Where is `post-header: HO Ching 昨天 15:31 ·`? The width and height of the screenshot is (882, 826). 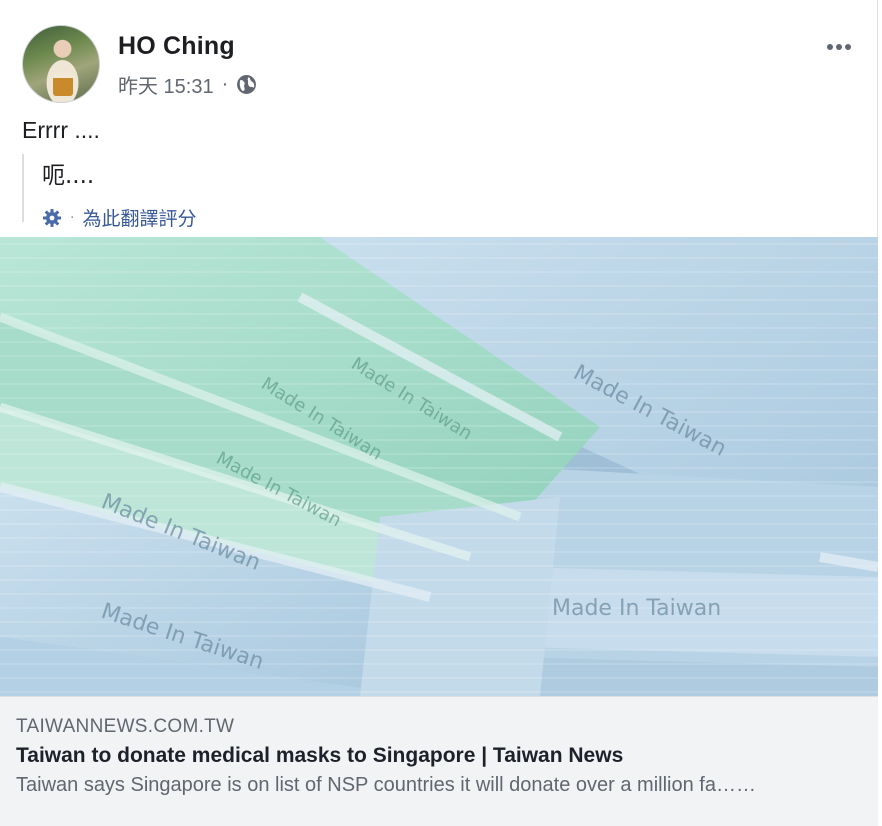 post-header: HO Ching 昨天 15:31 · is located at coordinates (441, 65).